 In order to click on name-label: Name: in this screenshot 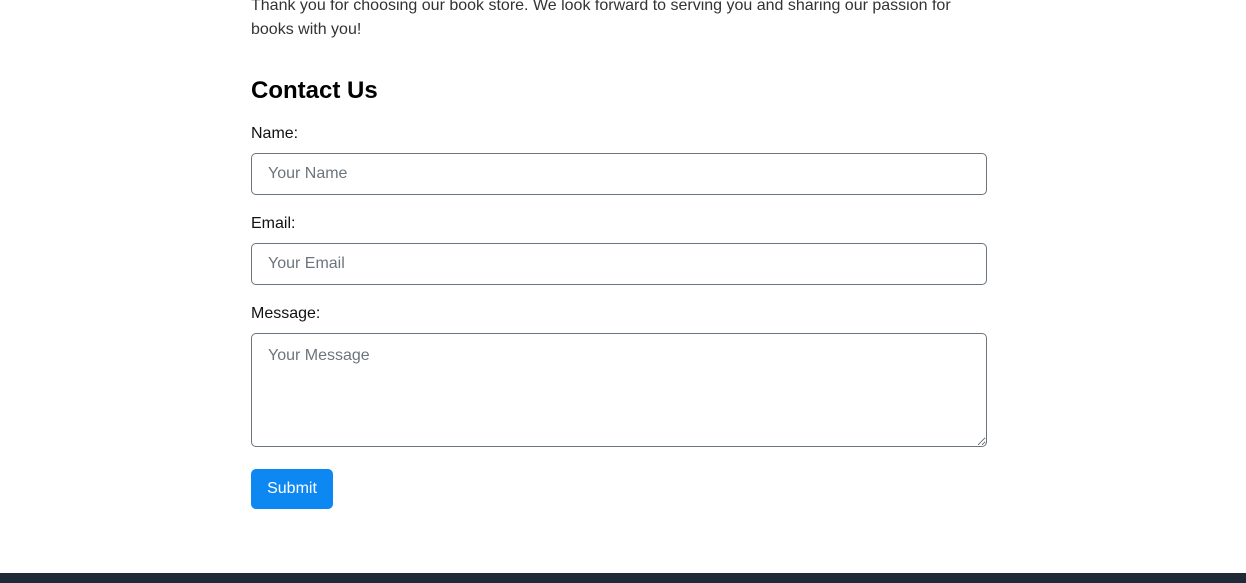, I will do `click(275, 133)`.